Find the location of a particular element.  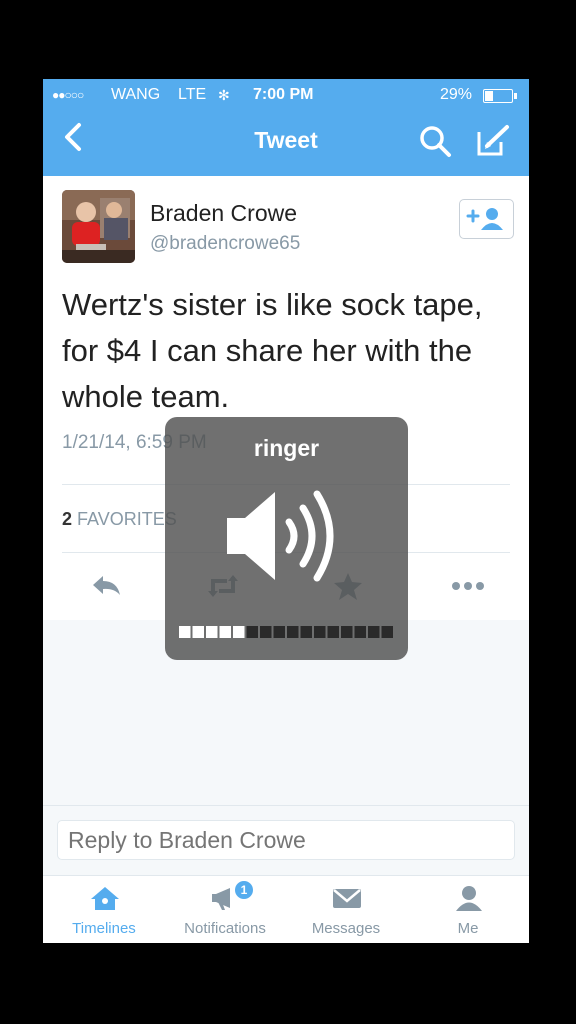

favorites-label: FAVORITES is located at coordinates (127, 519).